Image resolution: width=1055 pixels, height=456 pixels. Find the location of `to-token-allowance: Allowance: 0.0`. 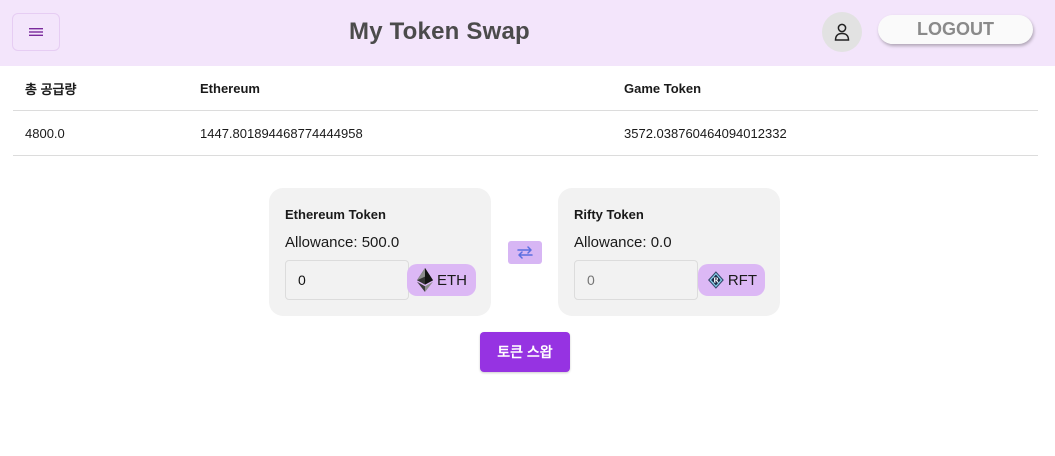

to-token-allowance: Allowance: 0.0 is located at coordinates (623, 242).